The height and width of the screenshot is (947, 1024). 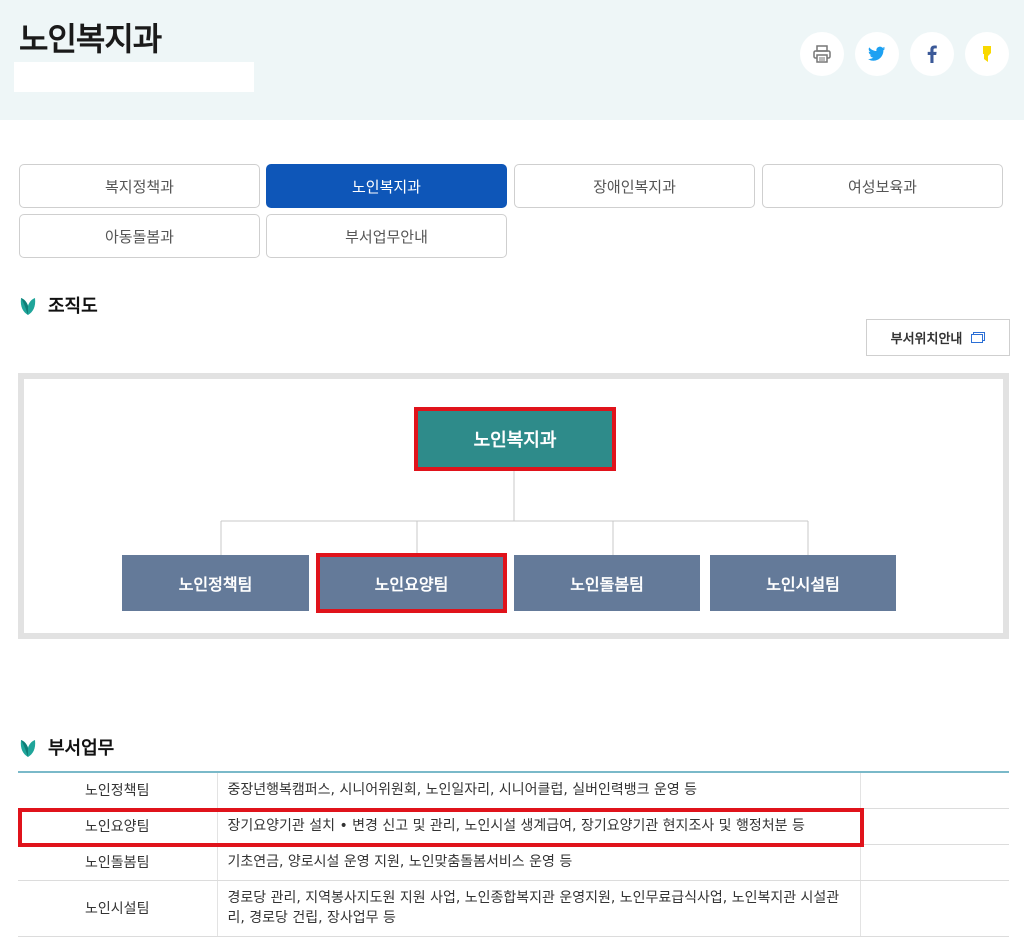 What do you see at coordinates (978, 337) in the screenshot?
I see `window-icon` at bounding box center [978, 337].